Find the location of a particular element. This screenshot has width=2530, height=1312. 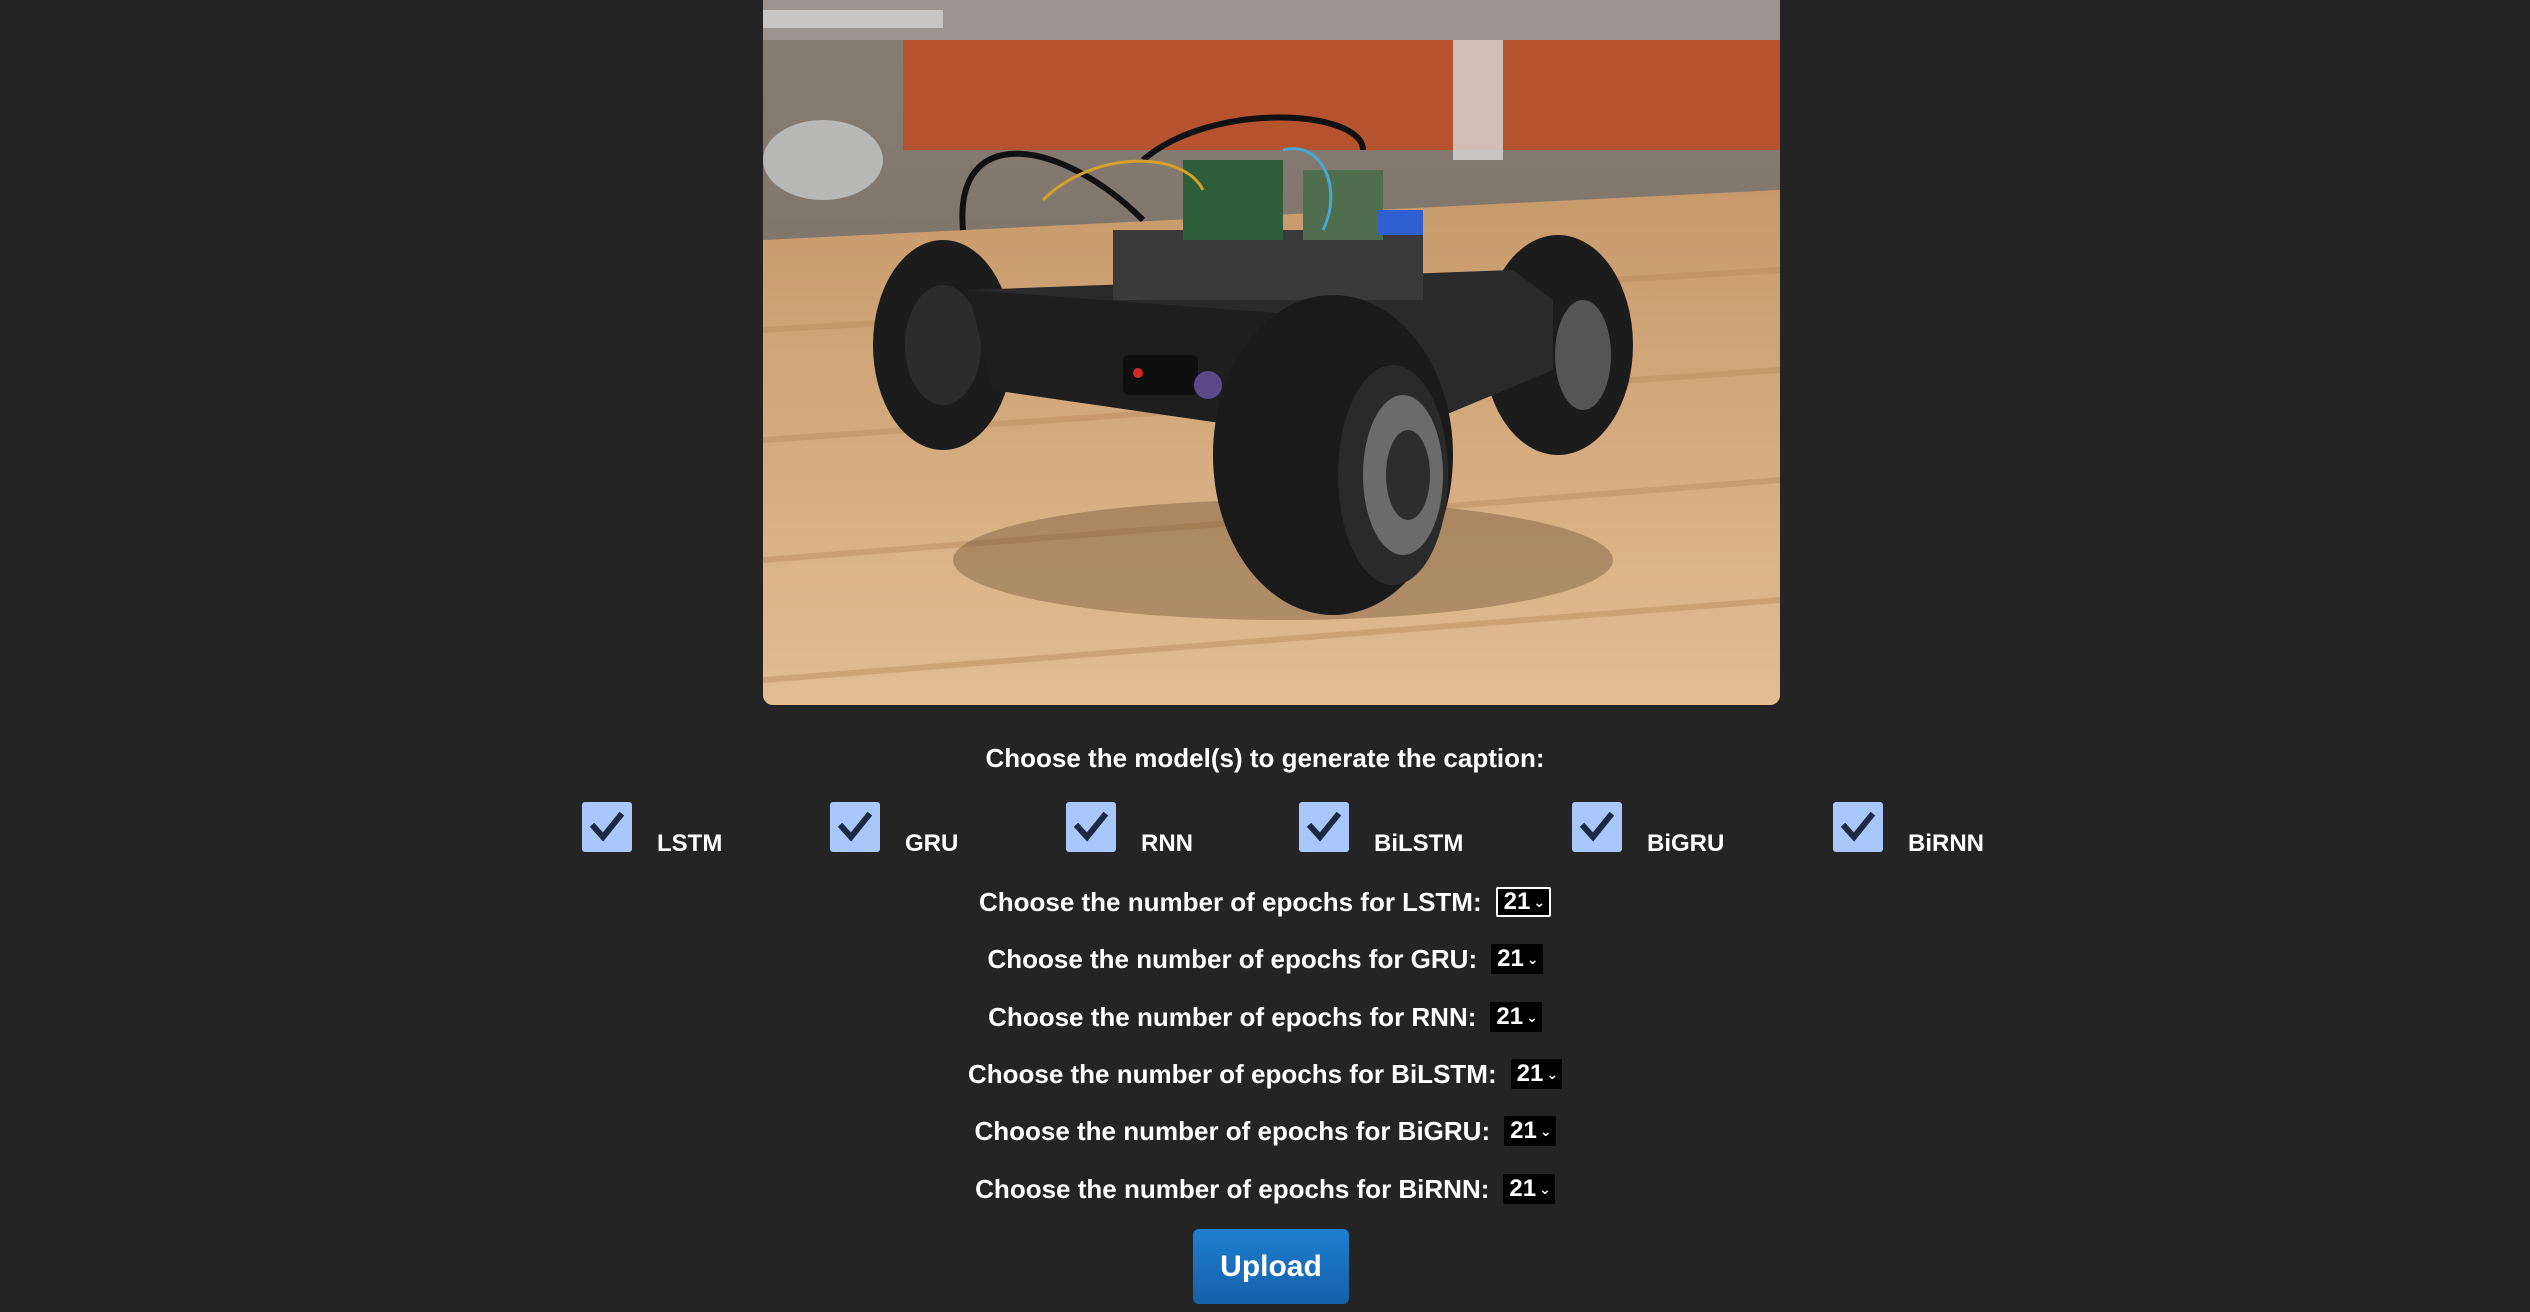

epoch-label-bilstm: Choose the number of epochs for BiLSTM: is located at coordinates (1232, 1073).